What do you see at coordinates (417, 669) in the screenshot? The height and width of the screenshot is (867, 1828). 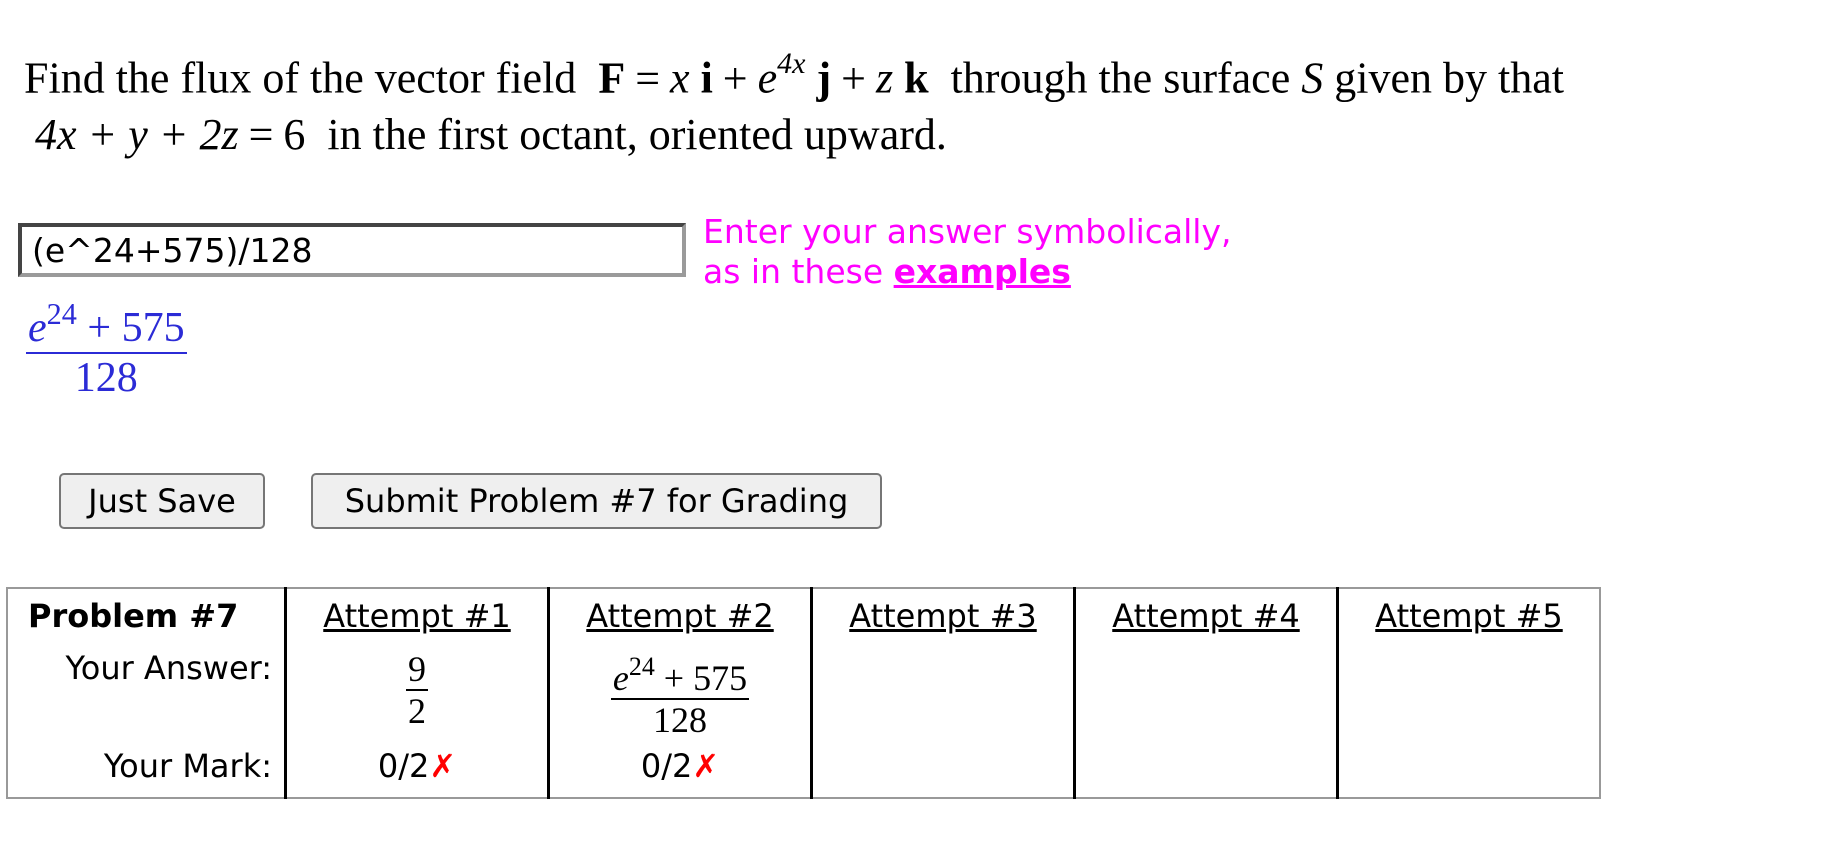 I see `attempt-1-numerator: 9` at bounding box center [417, 669].